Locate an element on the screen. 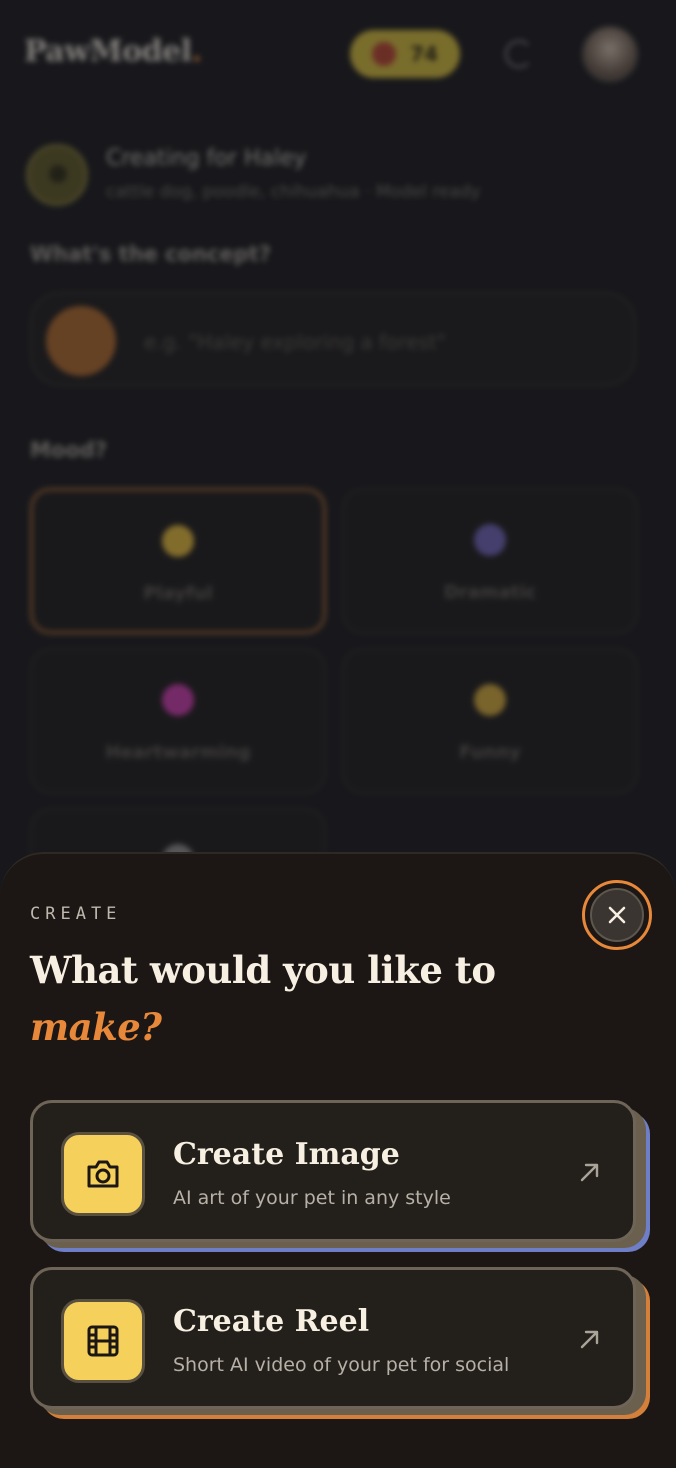 This screenshot has height=1468, width=676. concept-input: e.g. "Haley exploring a forest" is located at coordinates (333, 339).